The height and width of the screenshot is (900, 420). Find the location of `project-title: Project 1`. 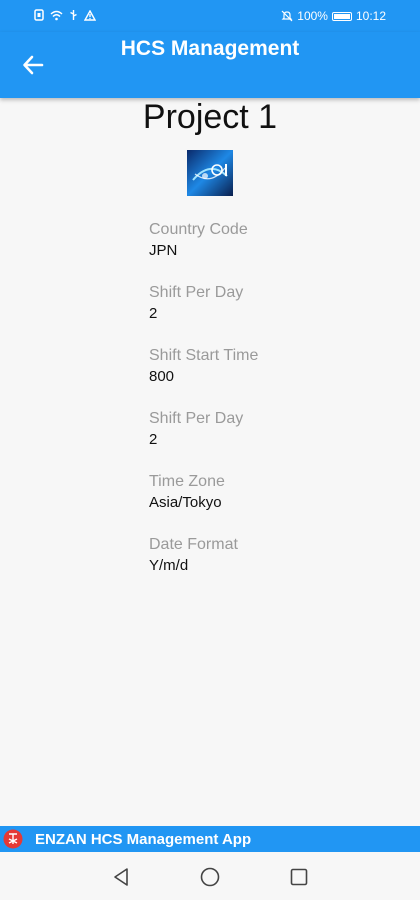

project-title: Project 1 is located at coordinates (210, 117).